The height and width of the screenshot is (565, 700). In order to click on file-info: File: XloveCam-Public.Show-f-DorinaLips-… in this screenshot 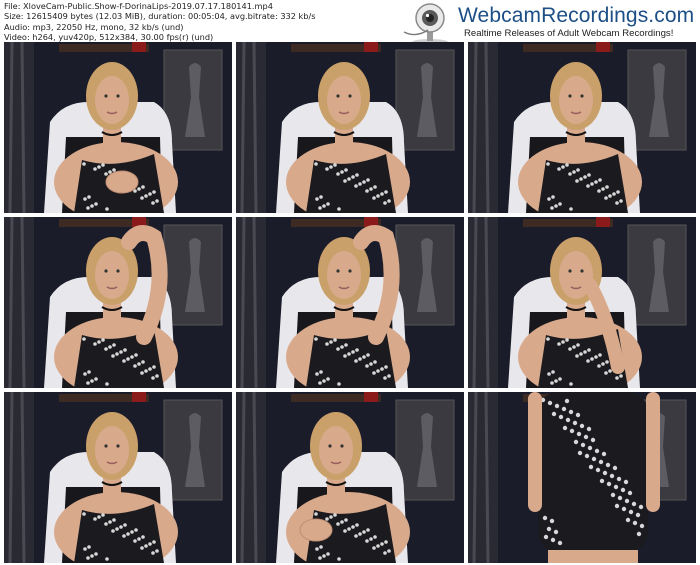, I will do `click(160, 21)`.